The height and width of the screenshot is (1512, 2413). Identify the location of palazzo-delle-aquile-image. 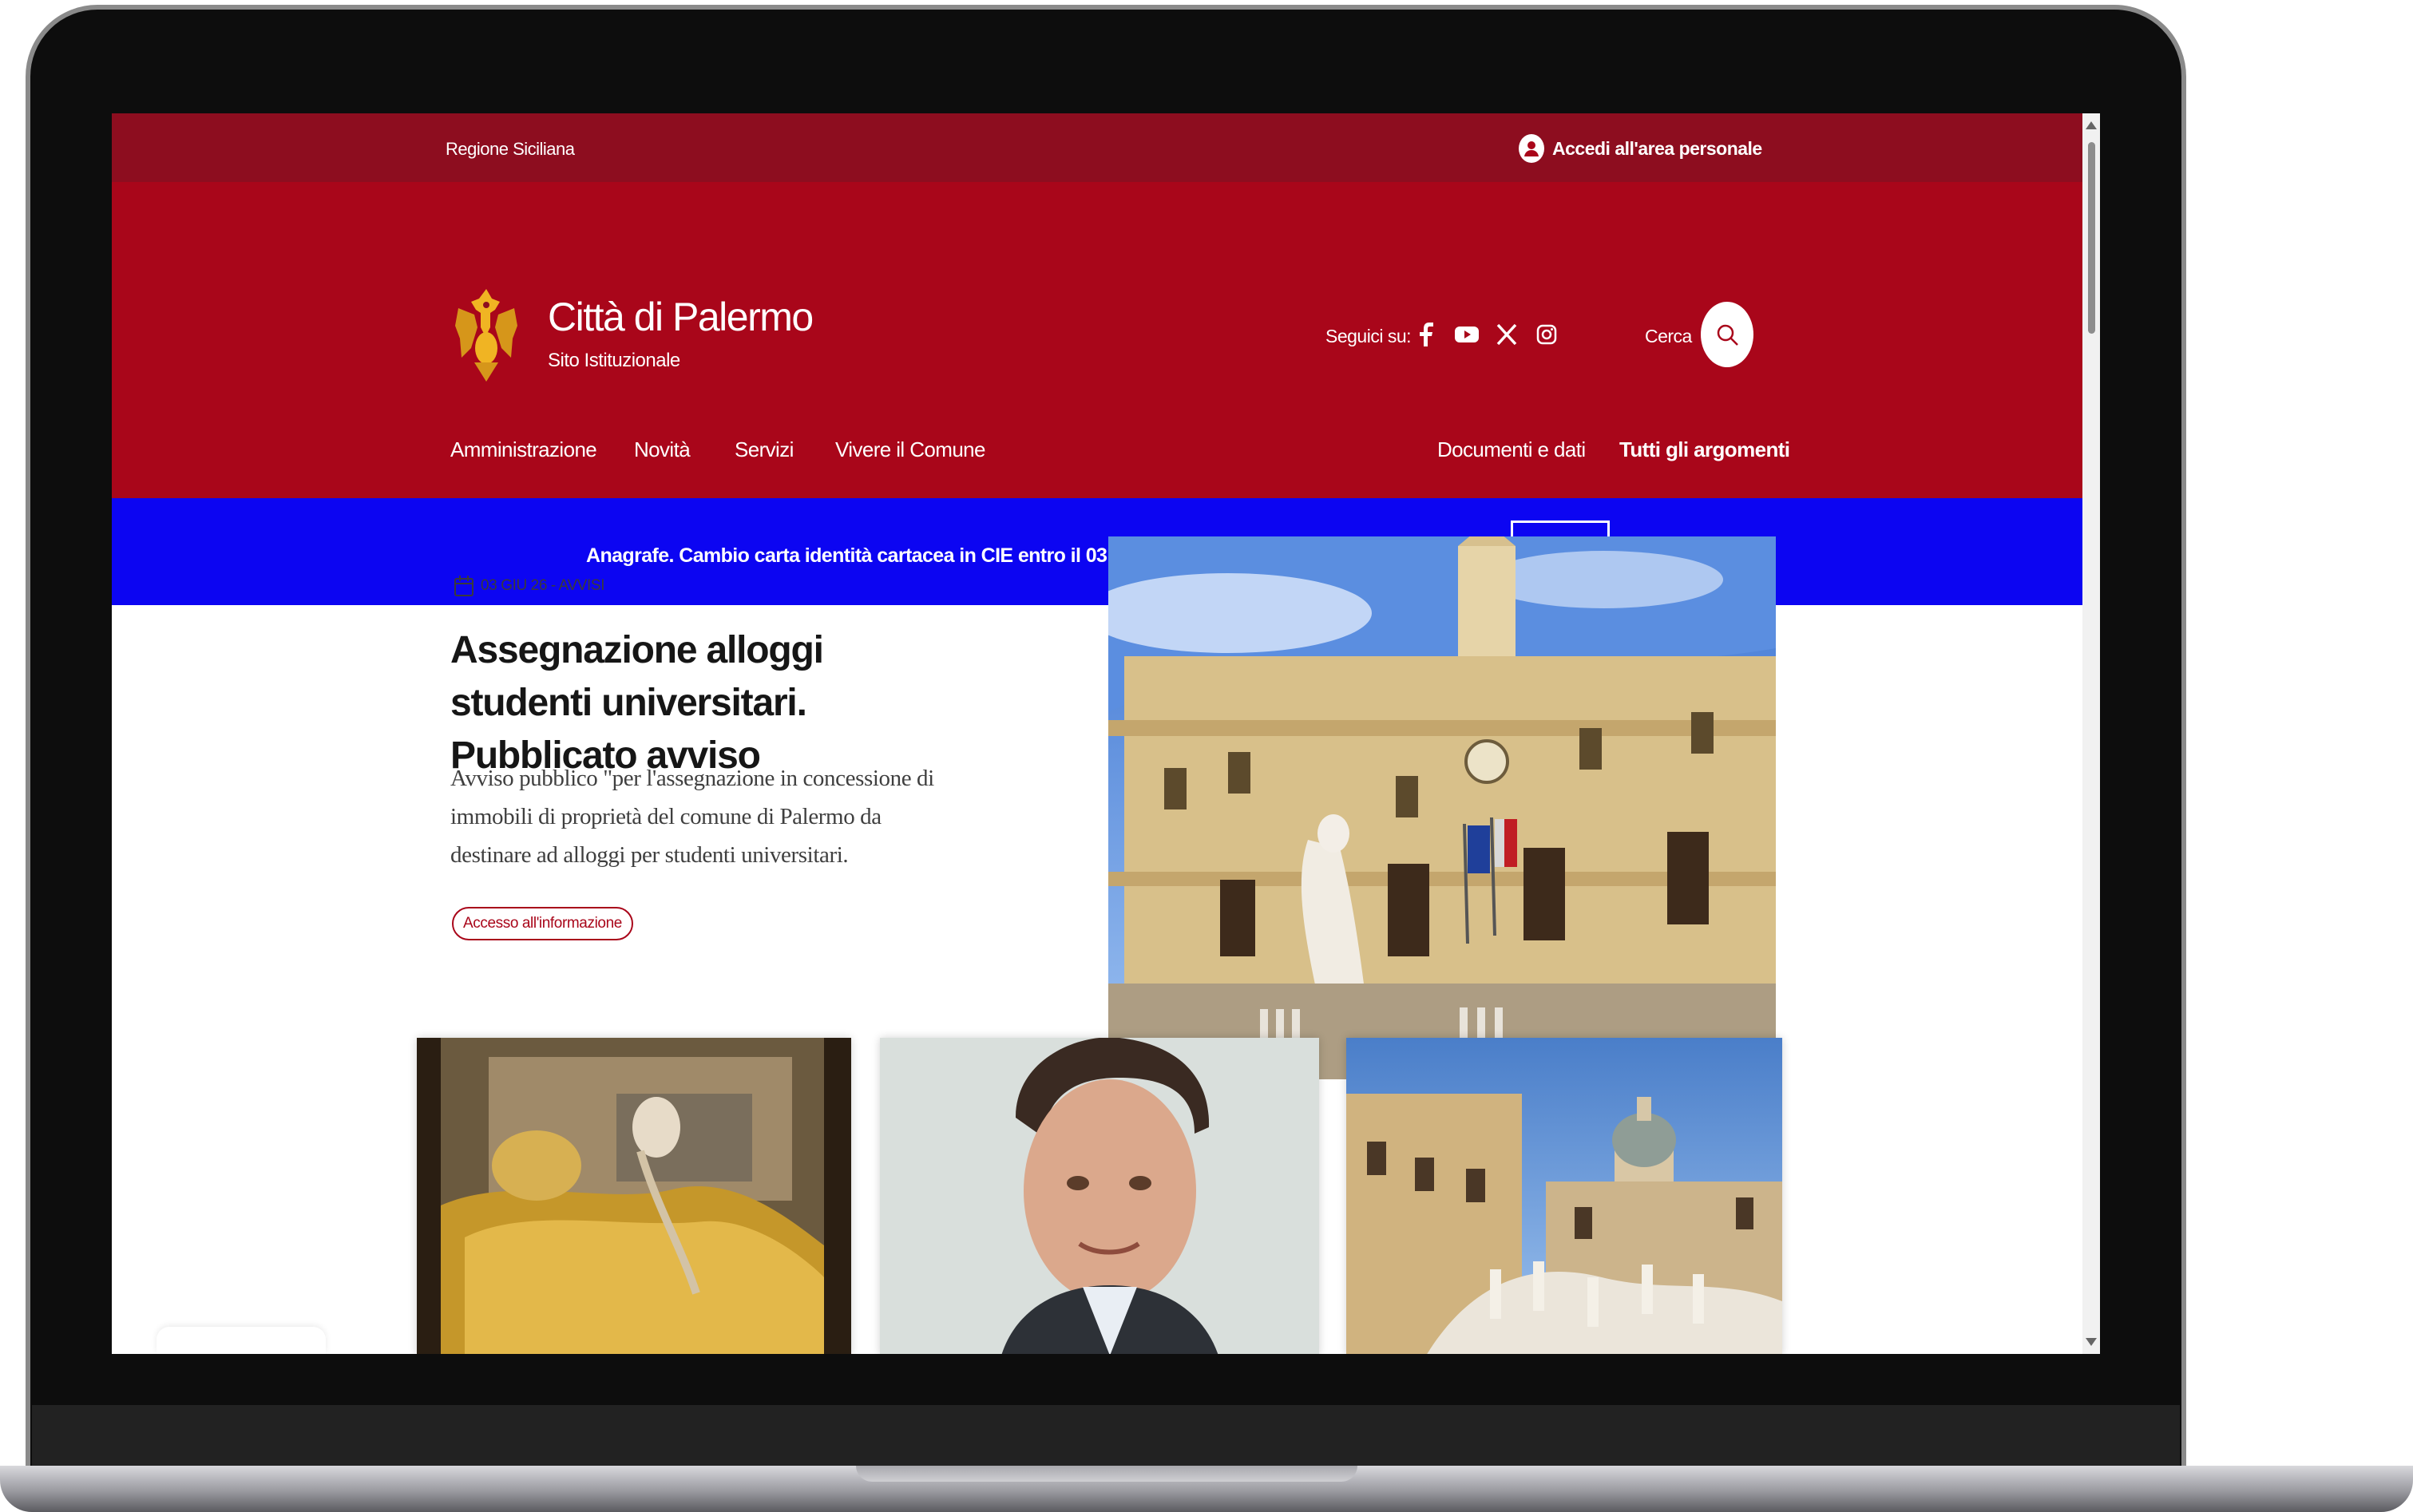
(1442, 807).